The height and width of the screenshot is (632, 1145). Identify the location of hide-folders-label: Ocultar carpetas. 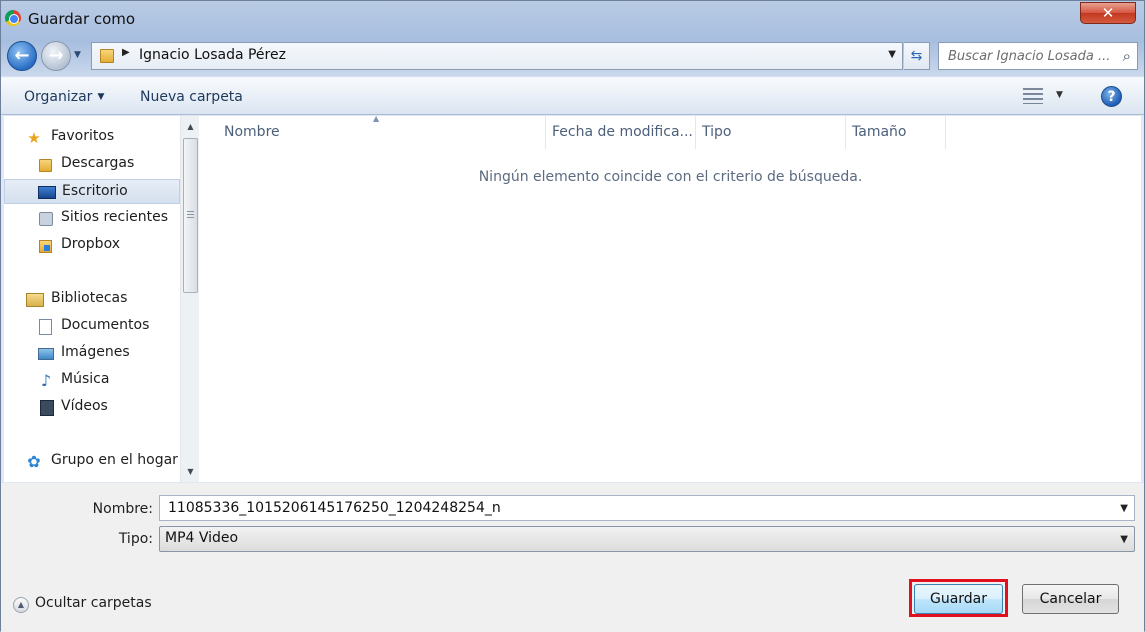
(93, 603).